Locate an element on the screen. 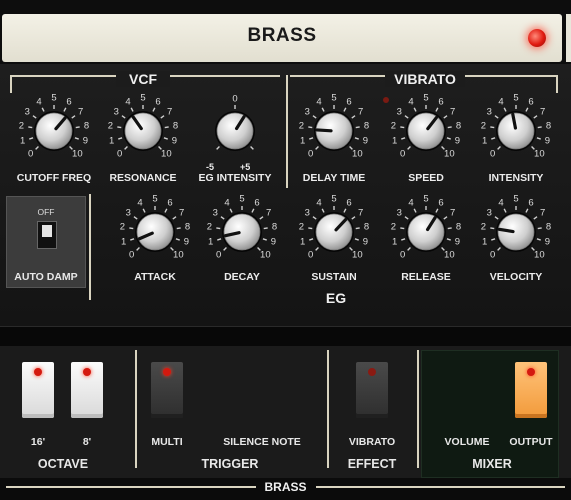  vcf-knob-2-group is located at coordinates (235, 128).